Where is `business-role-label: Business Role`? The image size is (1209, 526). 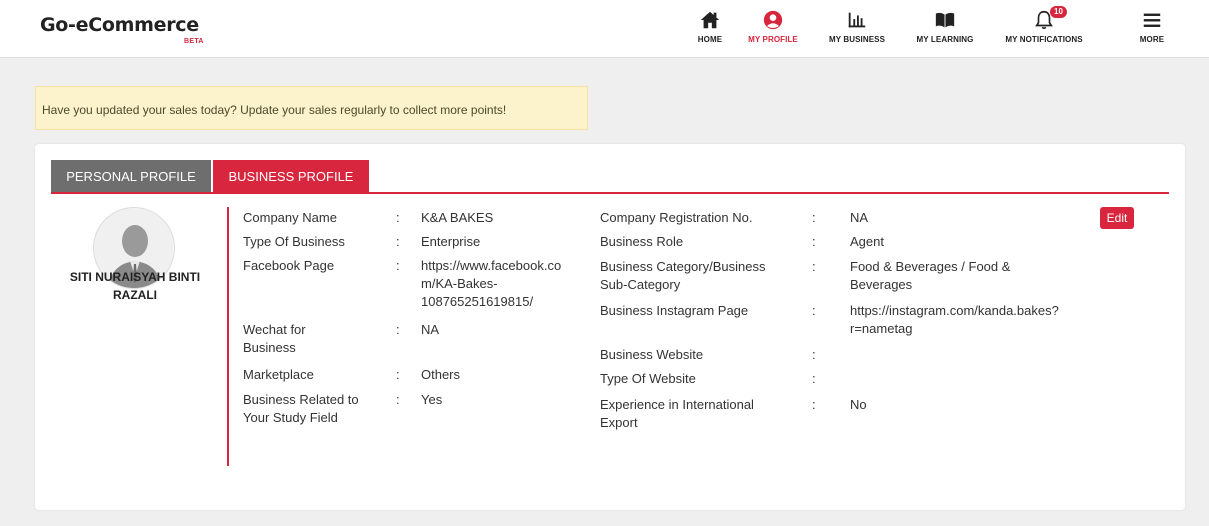 business-role-label: Business Role is located at coordinates (642, 241).